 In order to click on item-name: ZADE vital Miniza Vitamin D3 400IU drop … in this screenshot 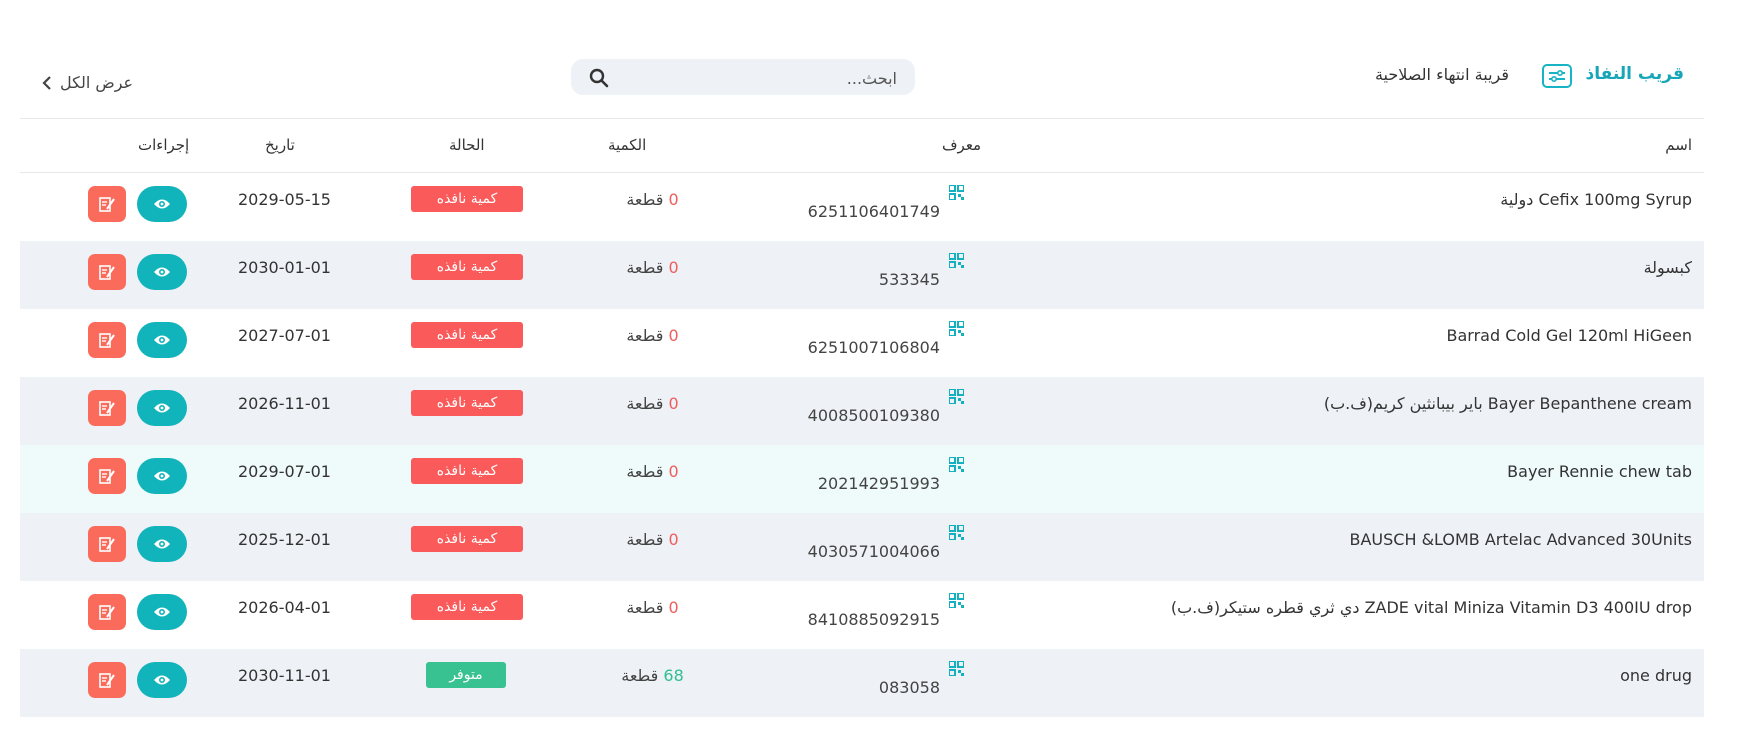, I will do `click(1431, 607)`.